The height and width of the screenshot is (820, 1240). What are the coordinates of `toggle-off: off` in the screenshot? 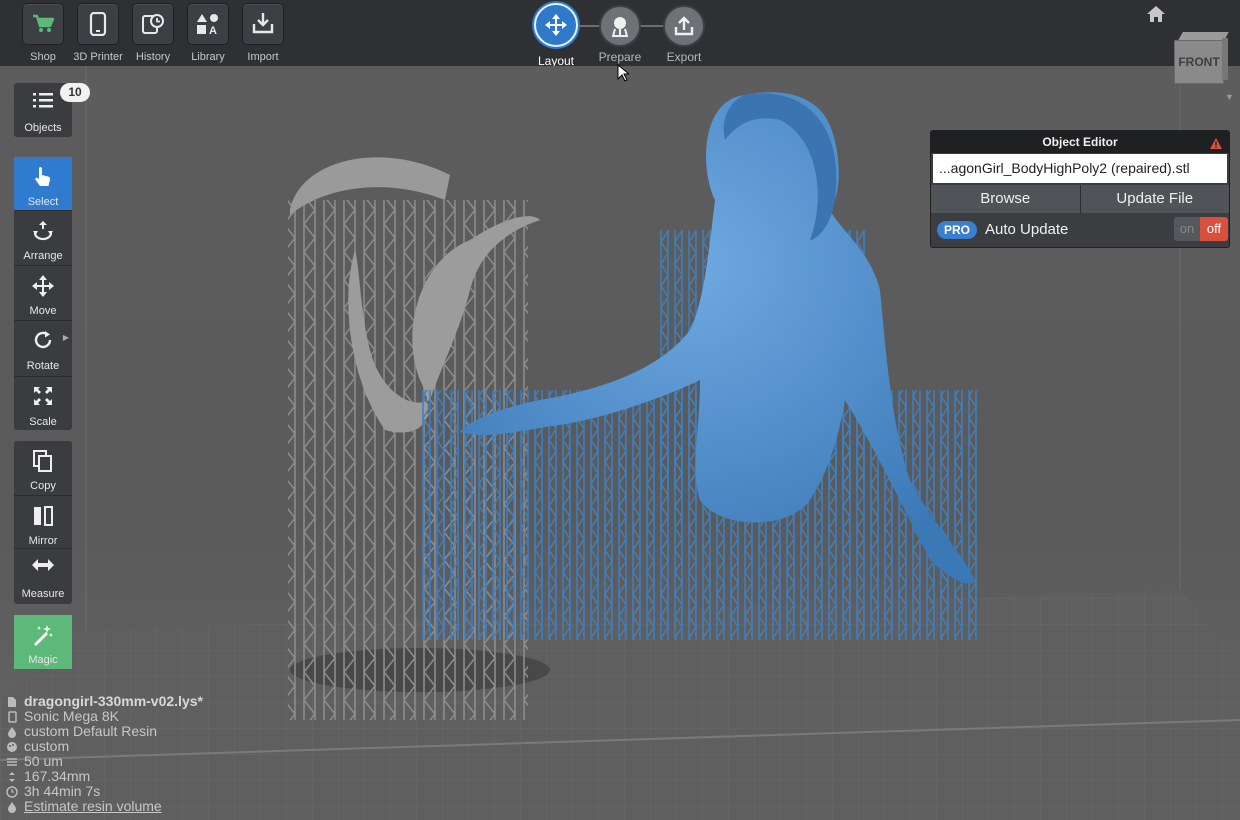 It's located at (1214, 229).